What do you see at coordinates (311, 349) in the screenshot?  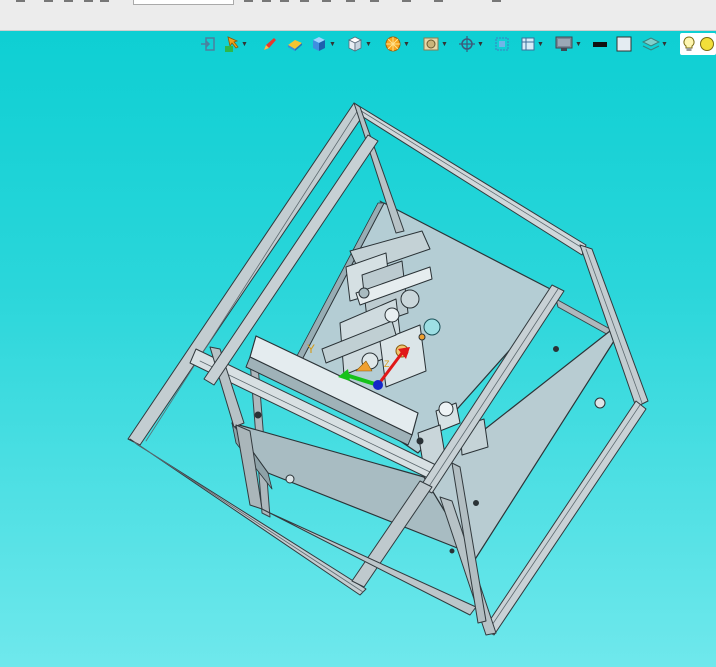 I see `triad-y-label: Y` at bounding box center [311, 349].